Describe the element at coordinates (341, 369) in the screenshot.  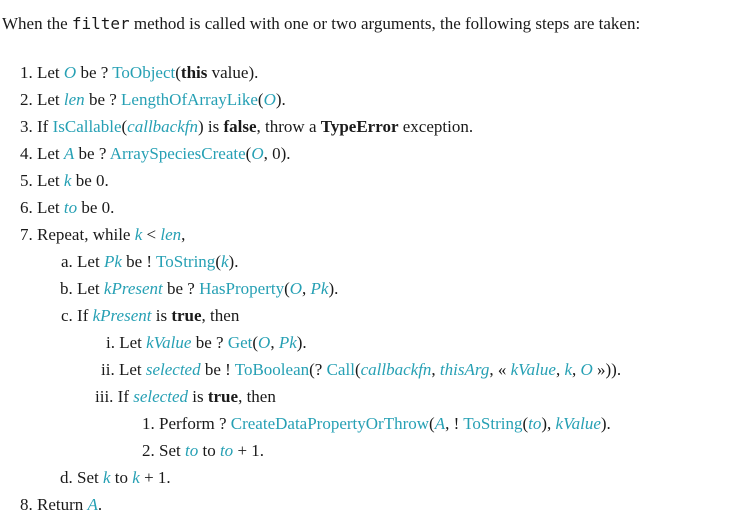
I see `op-link-call: Call` at that location.